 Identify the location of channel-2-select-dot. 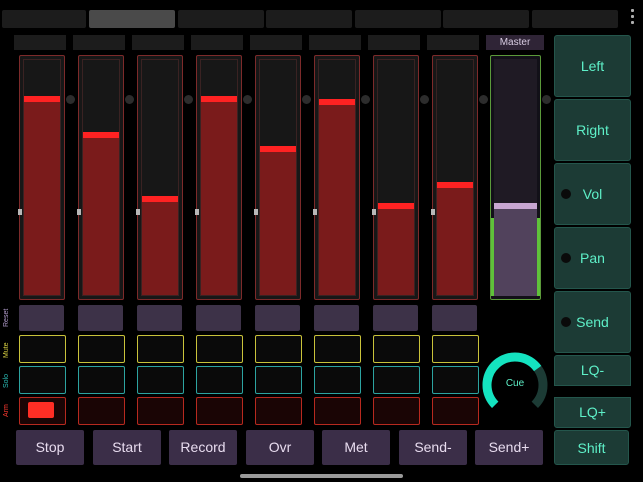
(129, 99).